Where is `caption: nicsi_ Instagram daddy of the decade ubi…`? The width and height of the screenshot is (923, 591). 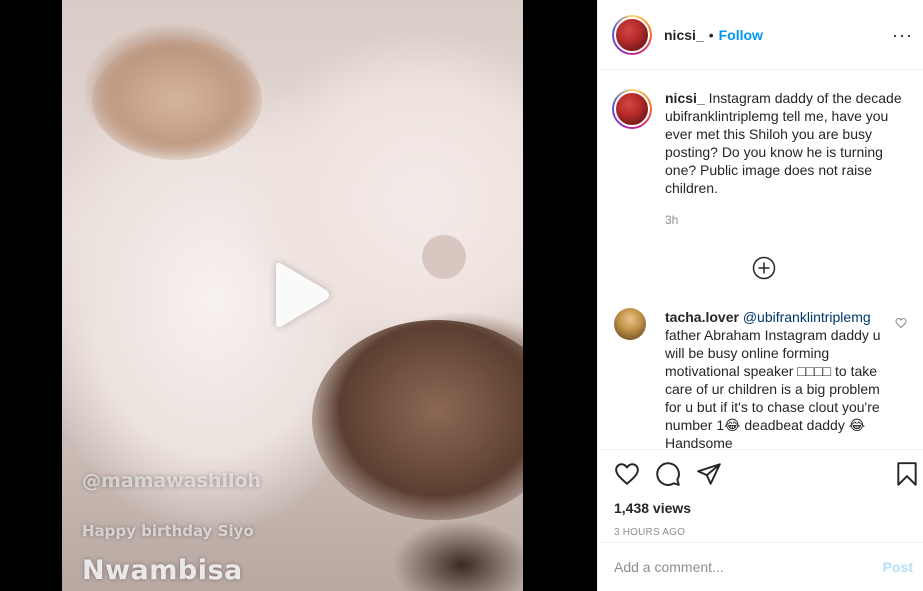
caption: nicsi_ Instagram daddy of the decade ubi… is located at coordinates (759, 159).